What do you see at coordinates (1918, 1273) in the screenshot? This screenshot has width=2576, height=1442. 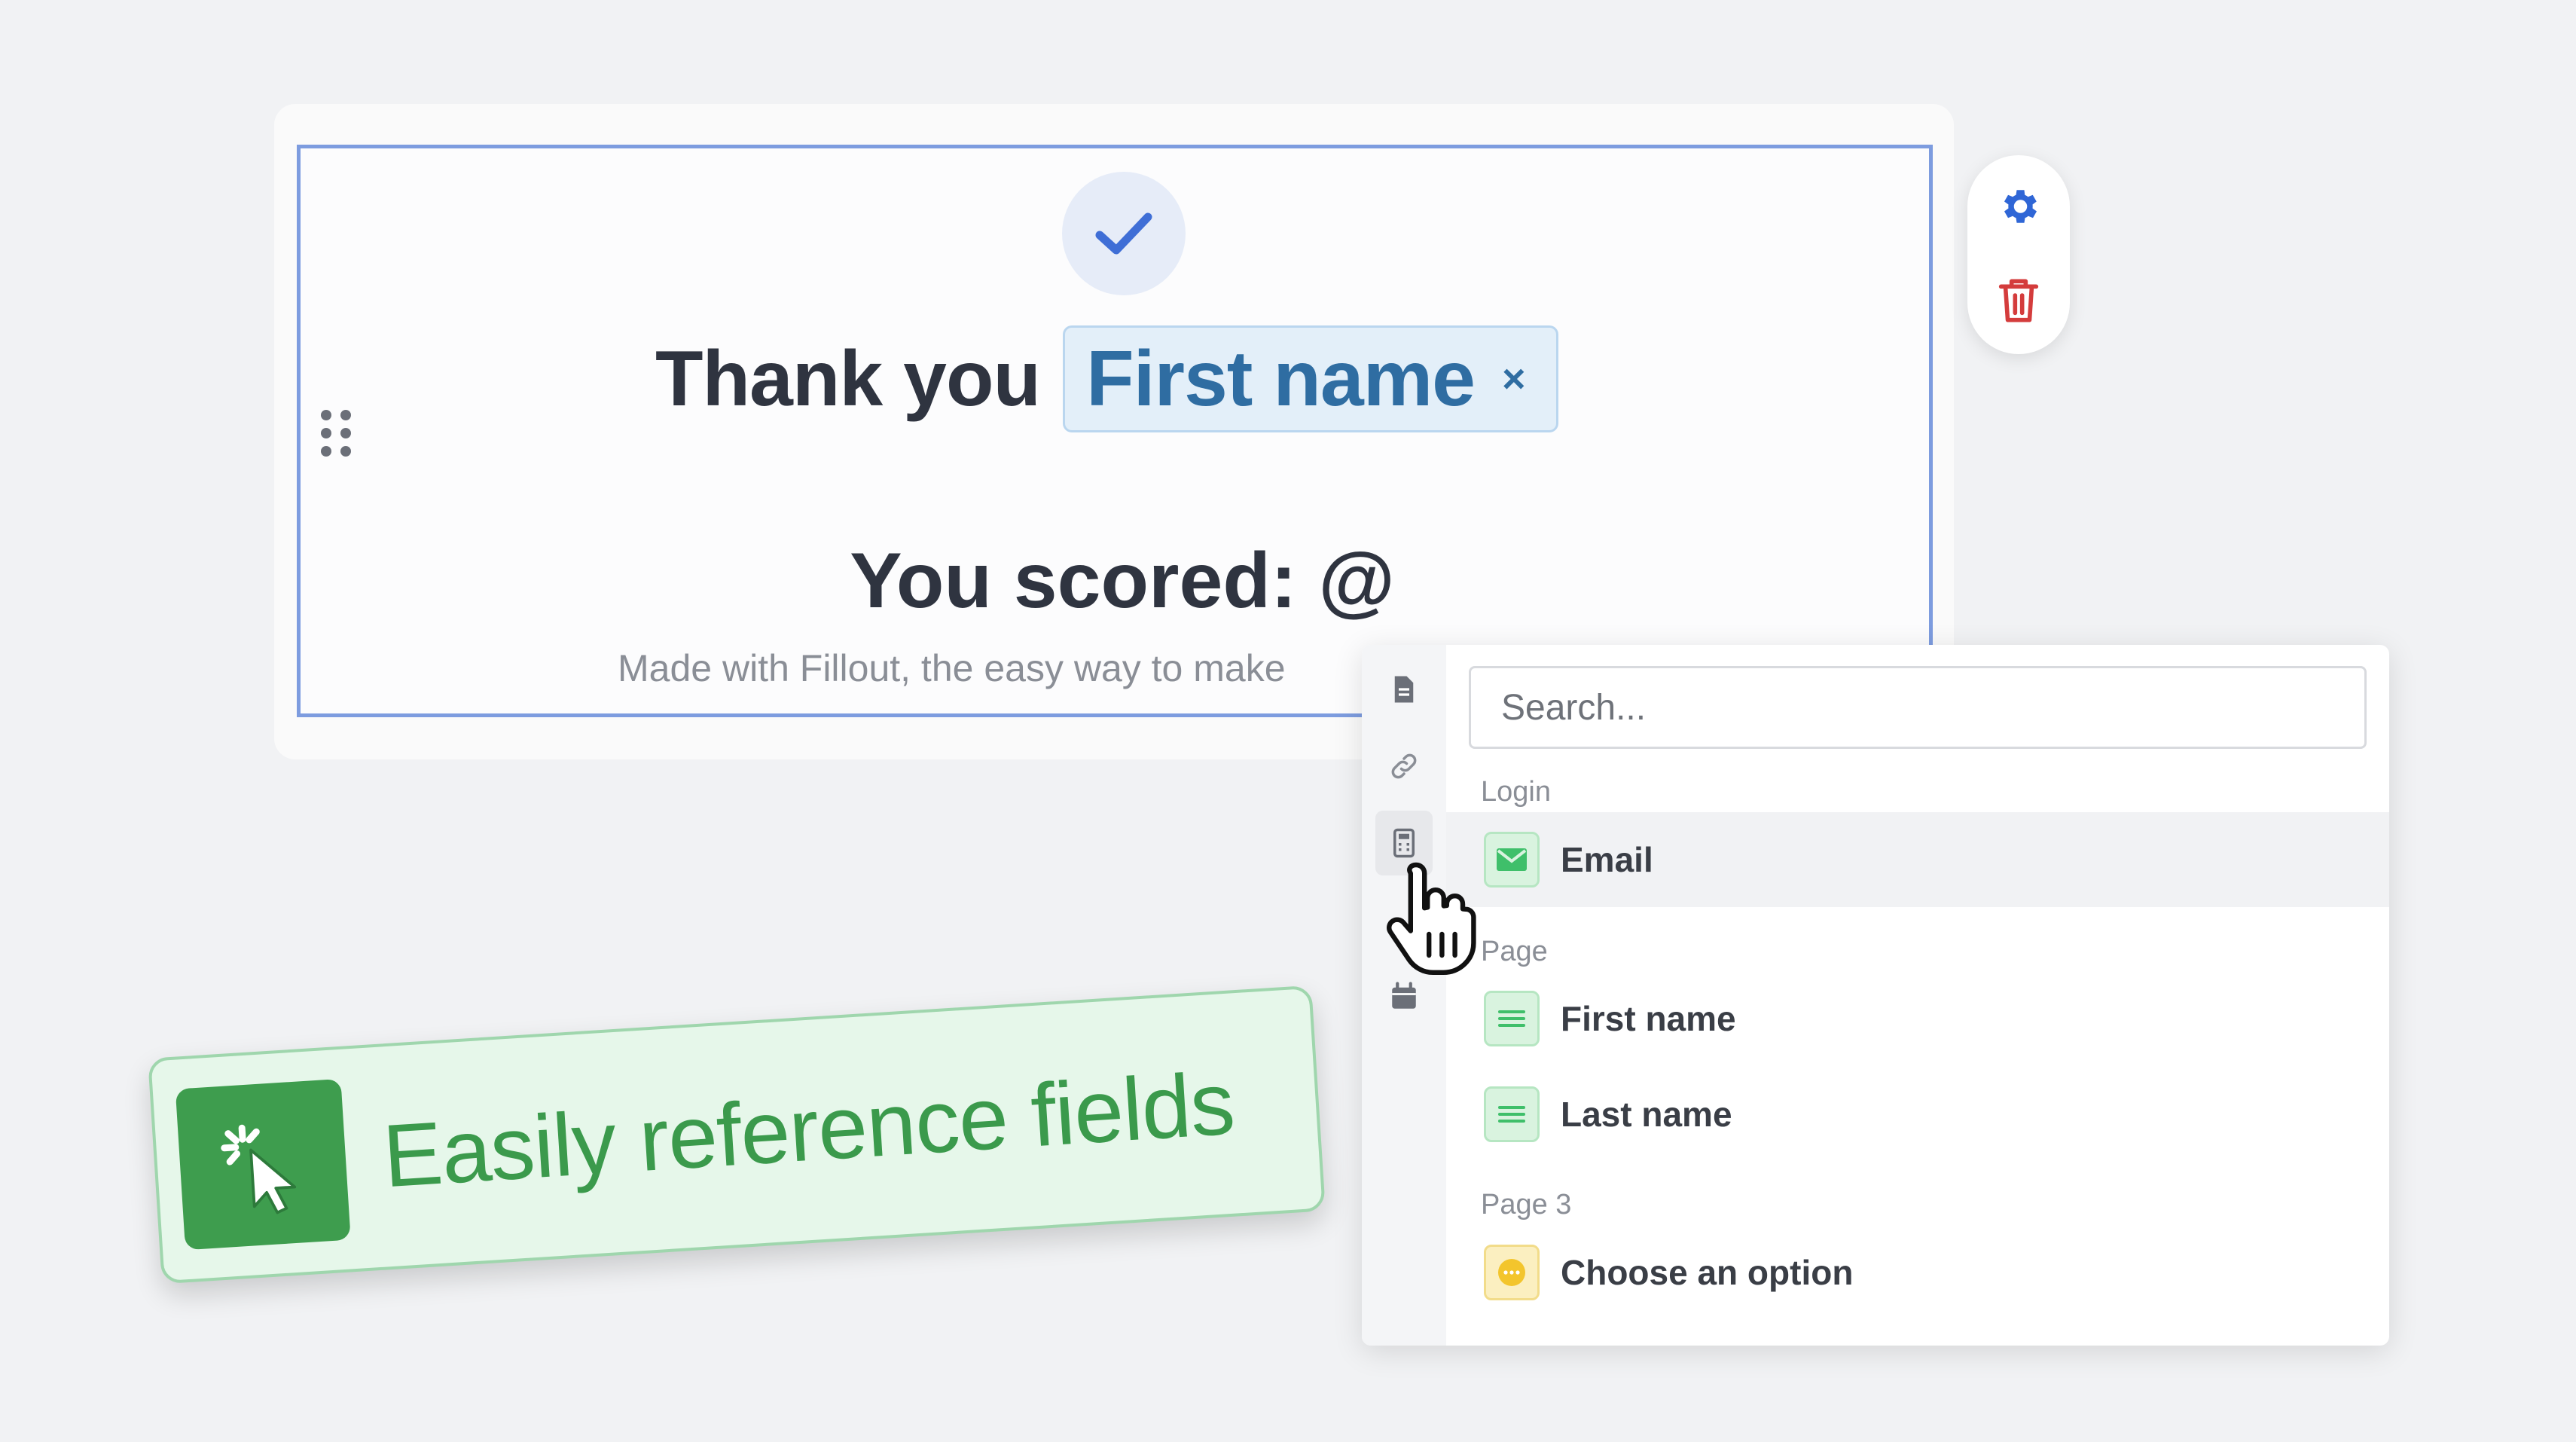 I see `field-option-choose-an-option: Choose an option` at bounding box center [1918, 1273].